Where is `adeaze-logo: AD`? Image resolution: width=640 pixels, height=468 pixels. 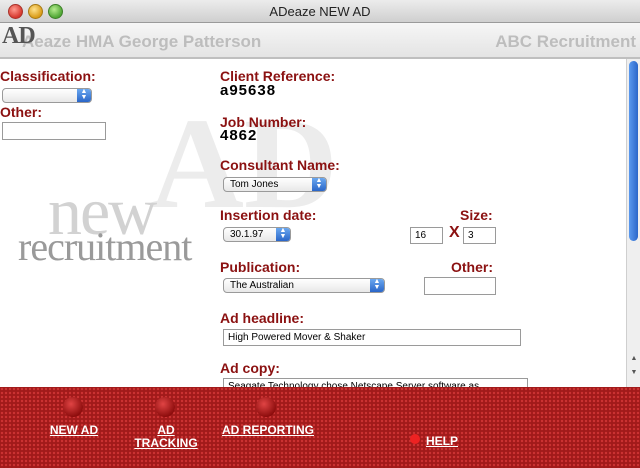
adeaze-logo: AD is located at coordinates (19, 36).